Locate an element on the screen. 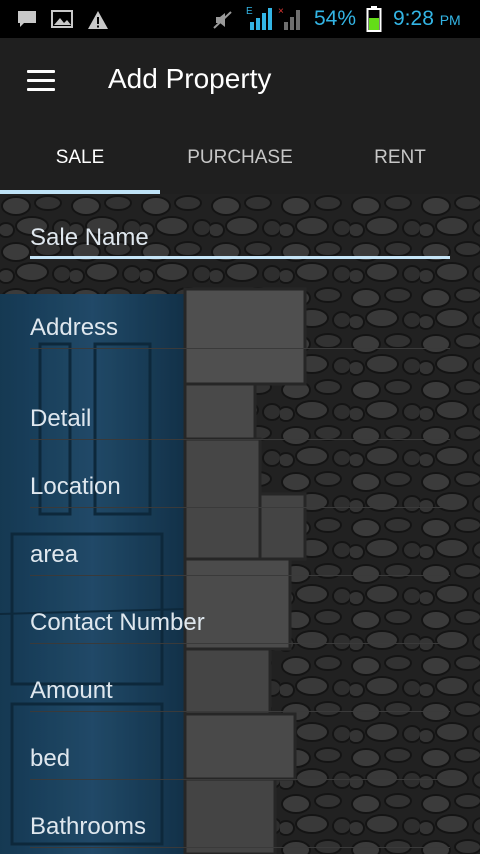  hamburger-menu-icon is located at coordinates (42, 81).